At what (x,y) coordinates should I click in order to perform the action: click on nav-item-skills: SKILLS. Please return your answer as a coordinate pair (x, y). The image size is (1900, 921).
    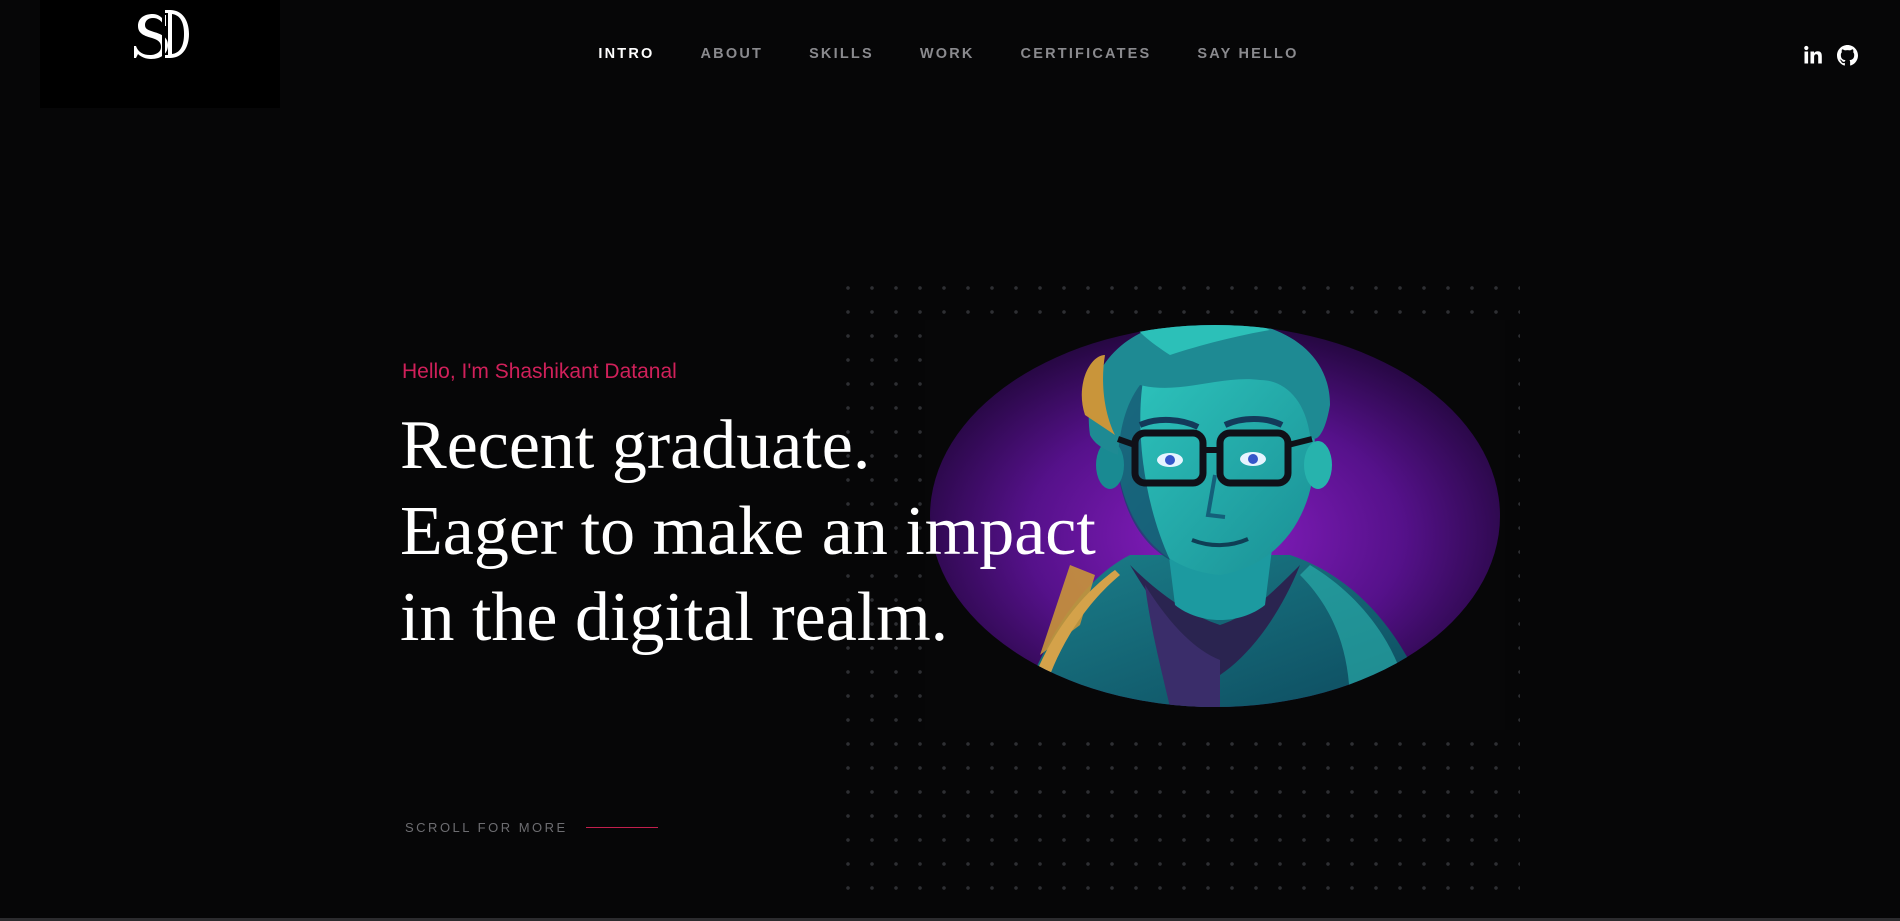
    Looking at the image, I should click on (841, 54).